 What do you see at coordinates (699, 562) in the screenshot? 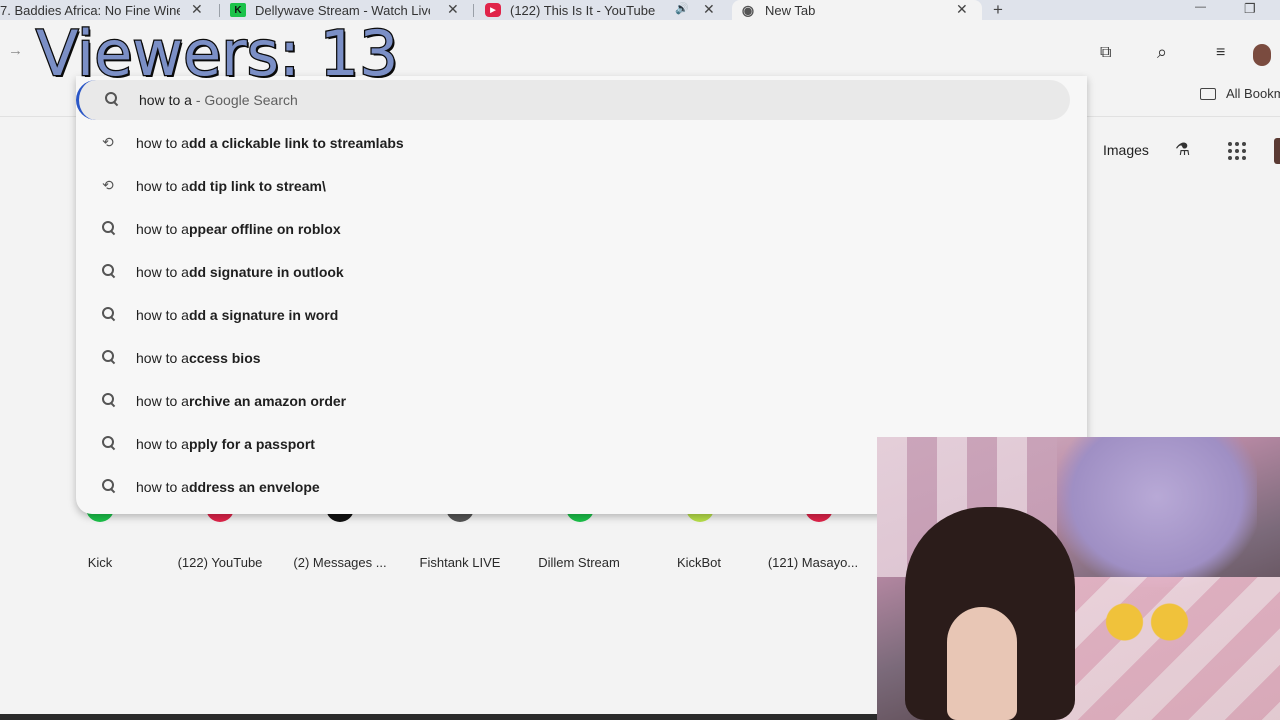
I see `shortcut-kickbot: KickBot` at bounding box center [699, 562].